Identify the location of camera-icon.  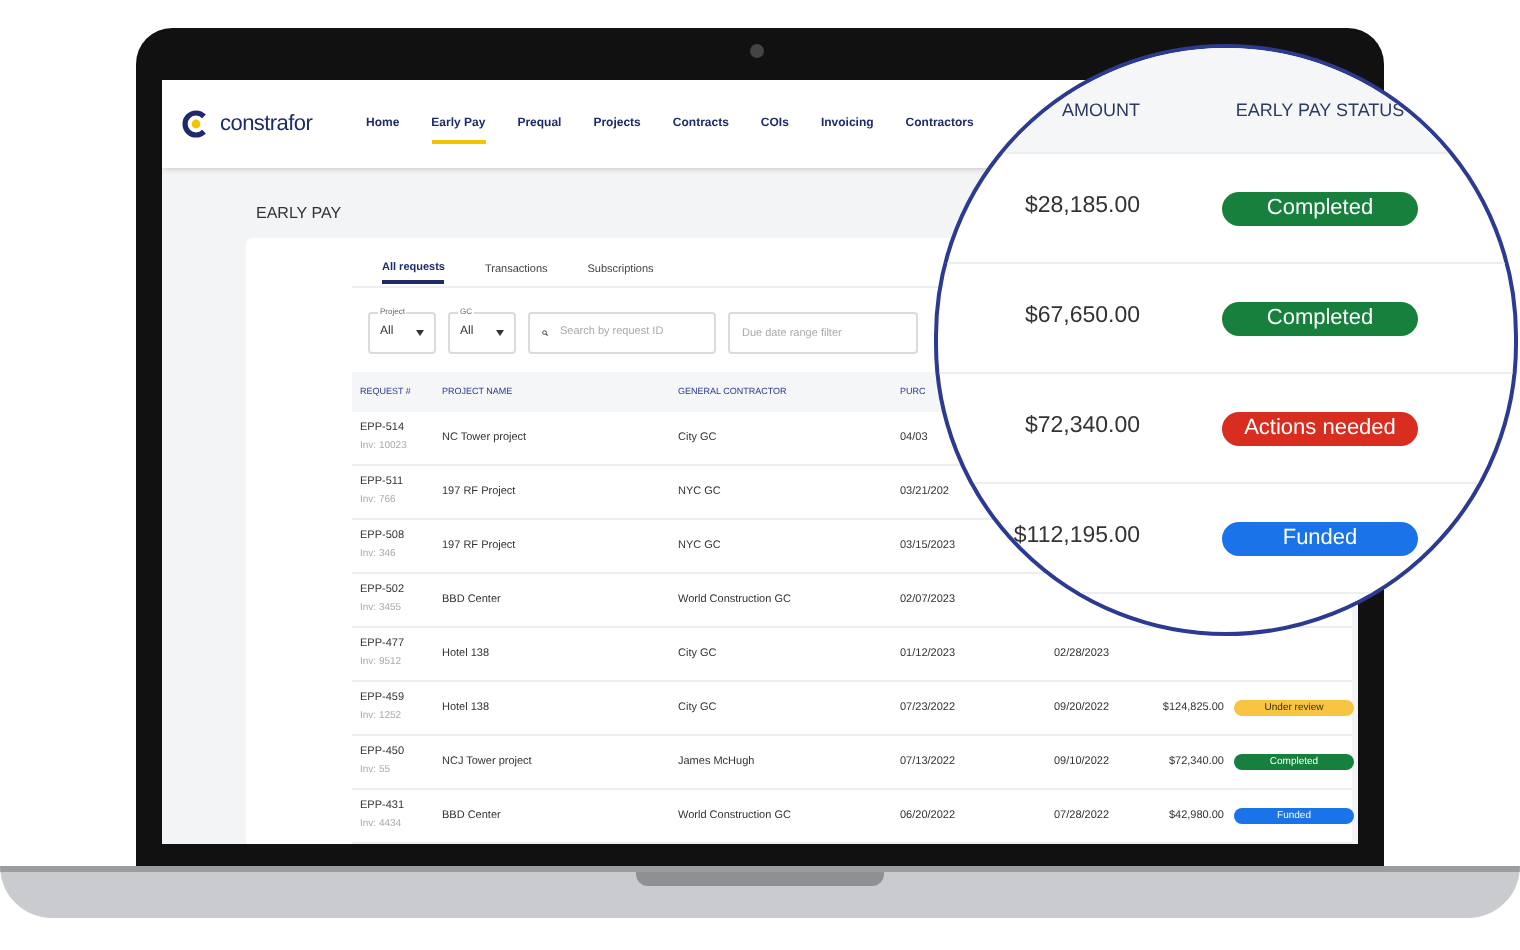
(757, 51).